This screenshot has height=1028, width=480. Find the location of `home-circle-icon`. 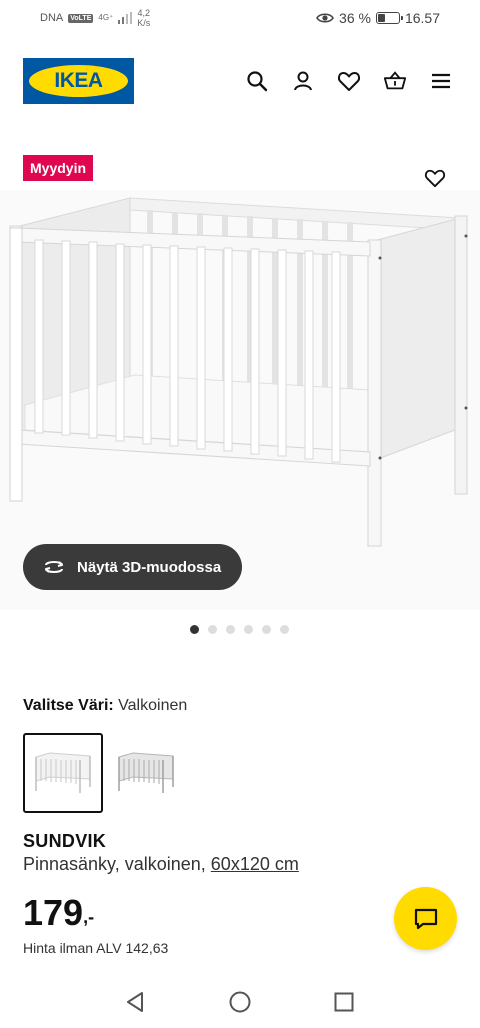

home-circle-icon is located at coordinates (240, 1001).